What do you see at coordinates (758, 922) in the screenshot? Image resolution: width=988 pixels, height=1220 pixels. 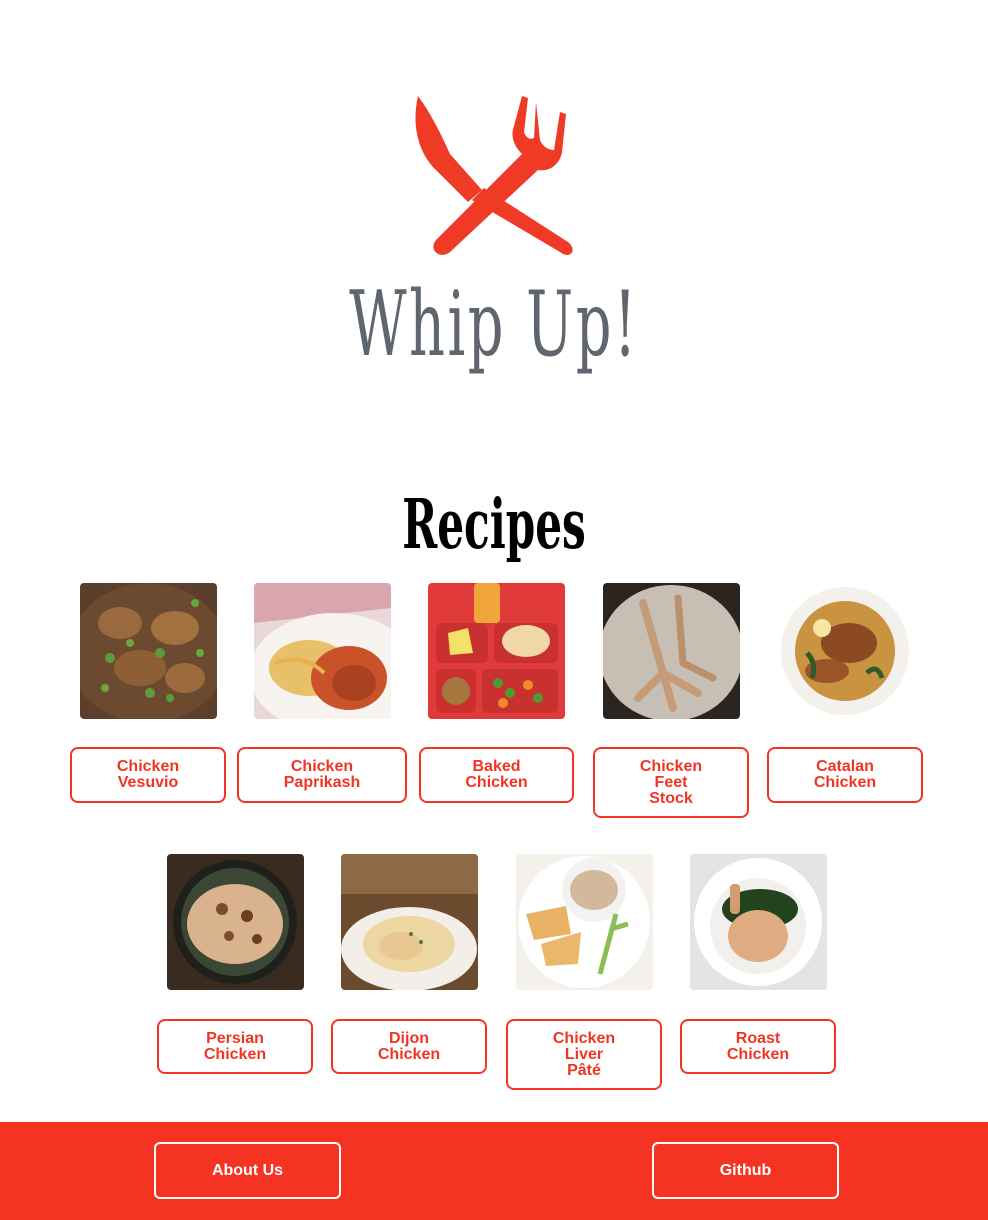 I see `recipe-image-roast-chicken` at bounding box center [758, 922].